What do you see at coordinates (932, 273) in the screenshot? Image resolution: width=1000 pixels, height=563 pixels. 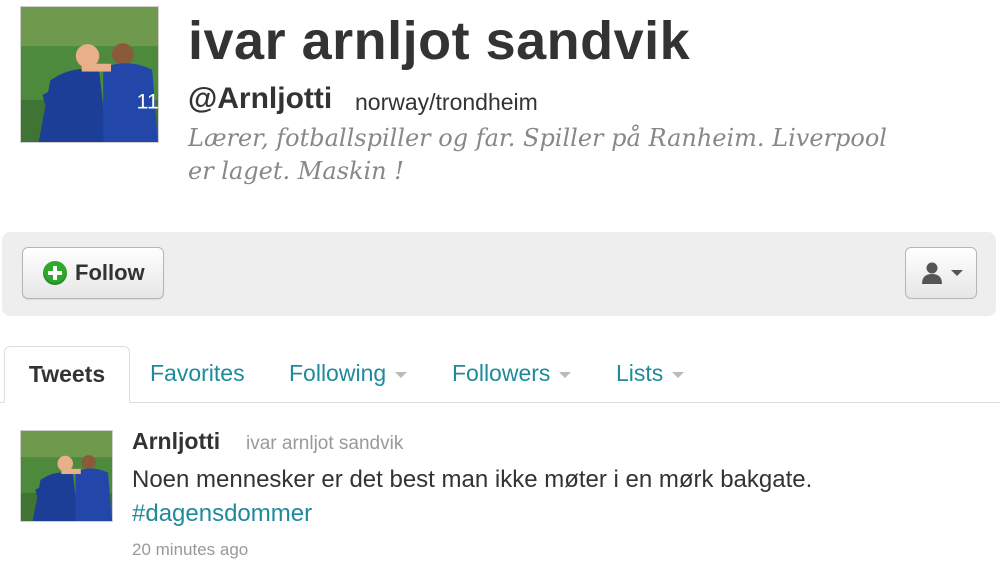 I see `person-icon` at bounding box center [932, 273].